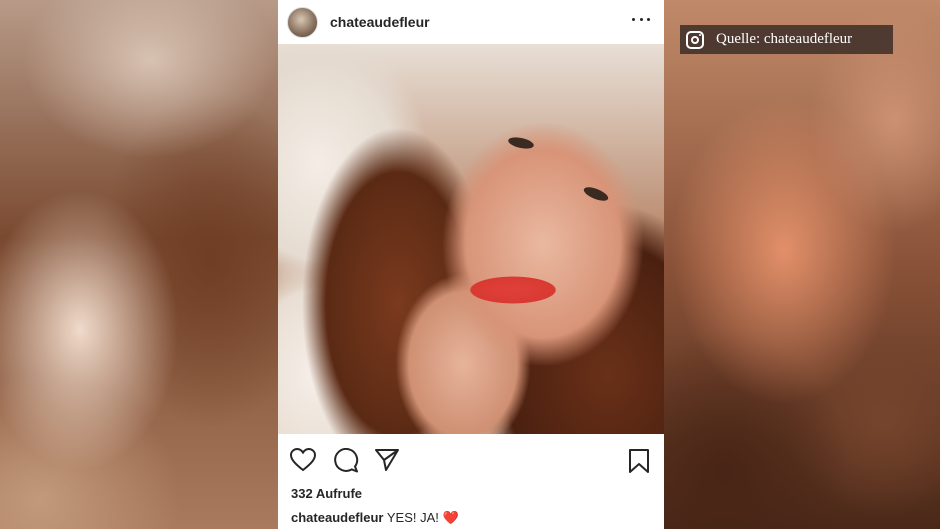 This screenshot has width=940, height=529. I want to click on comment-icon, so click(346, 462).